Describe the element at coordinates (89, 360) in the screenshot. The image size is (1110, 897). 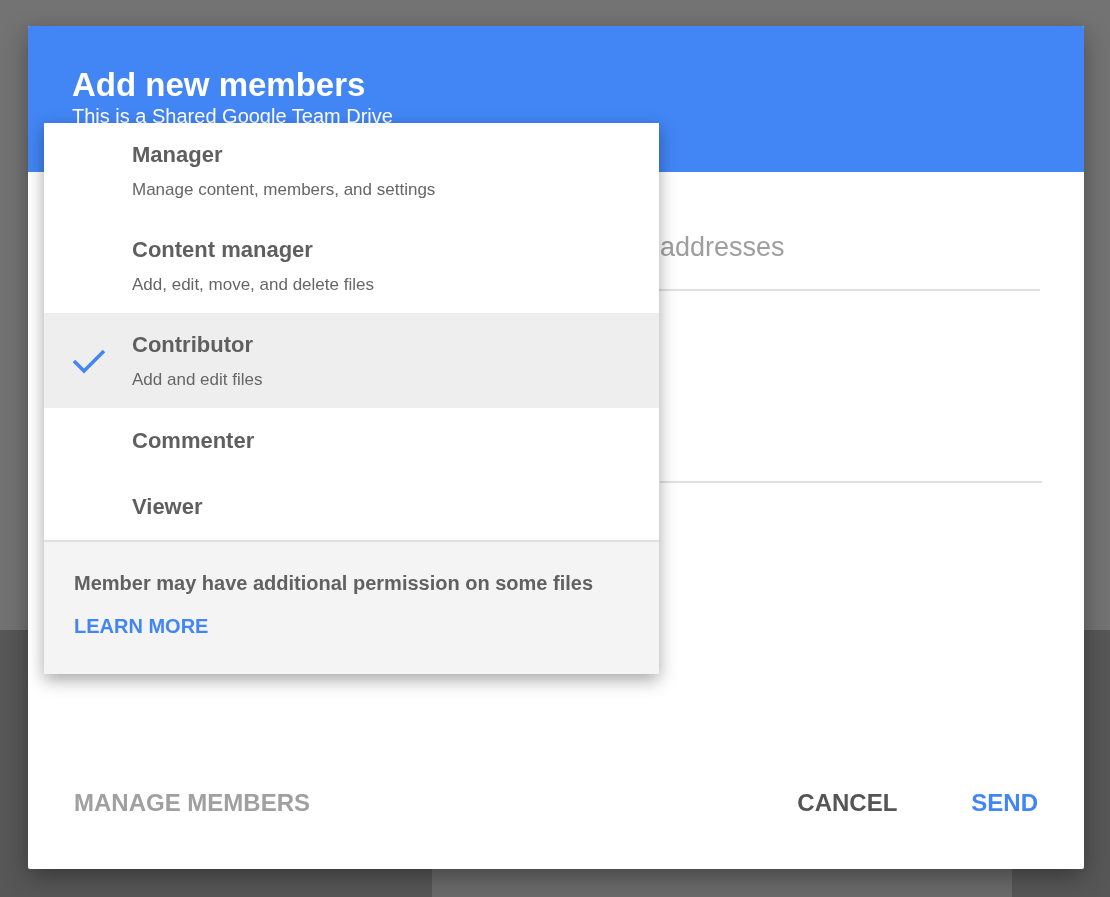
I see `check-icon` at that location.